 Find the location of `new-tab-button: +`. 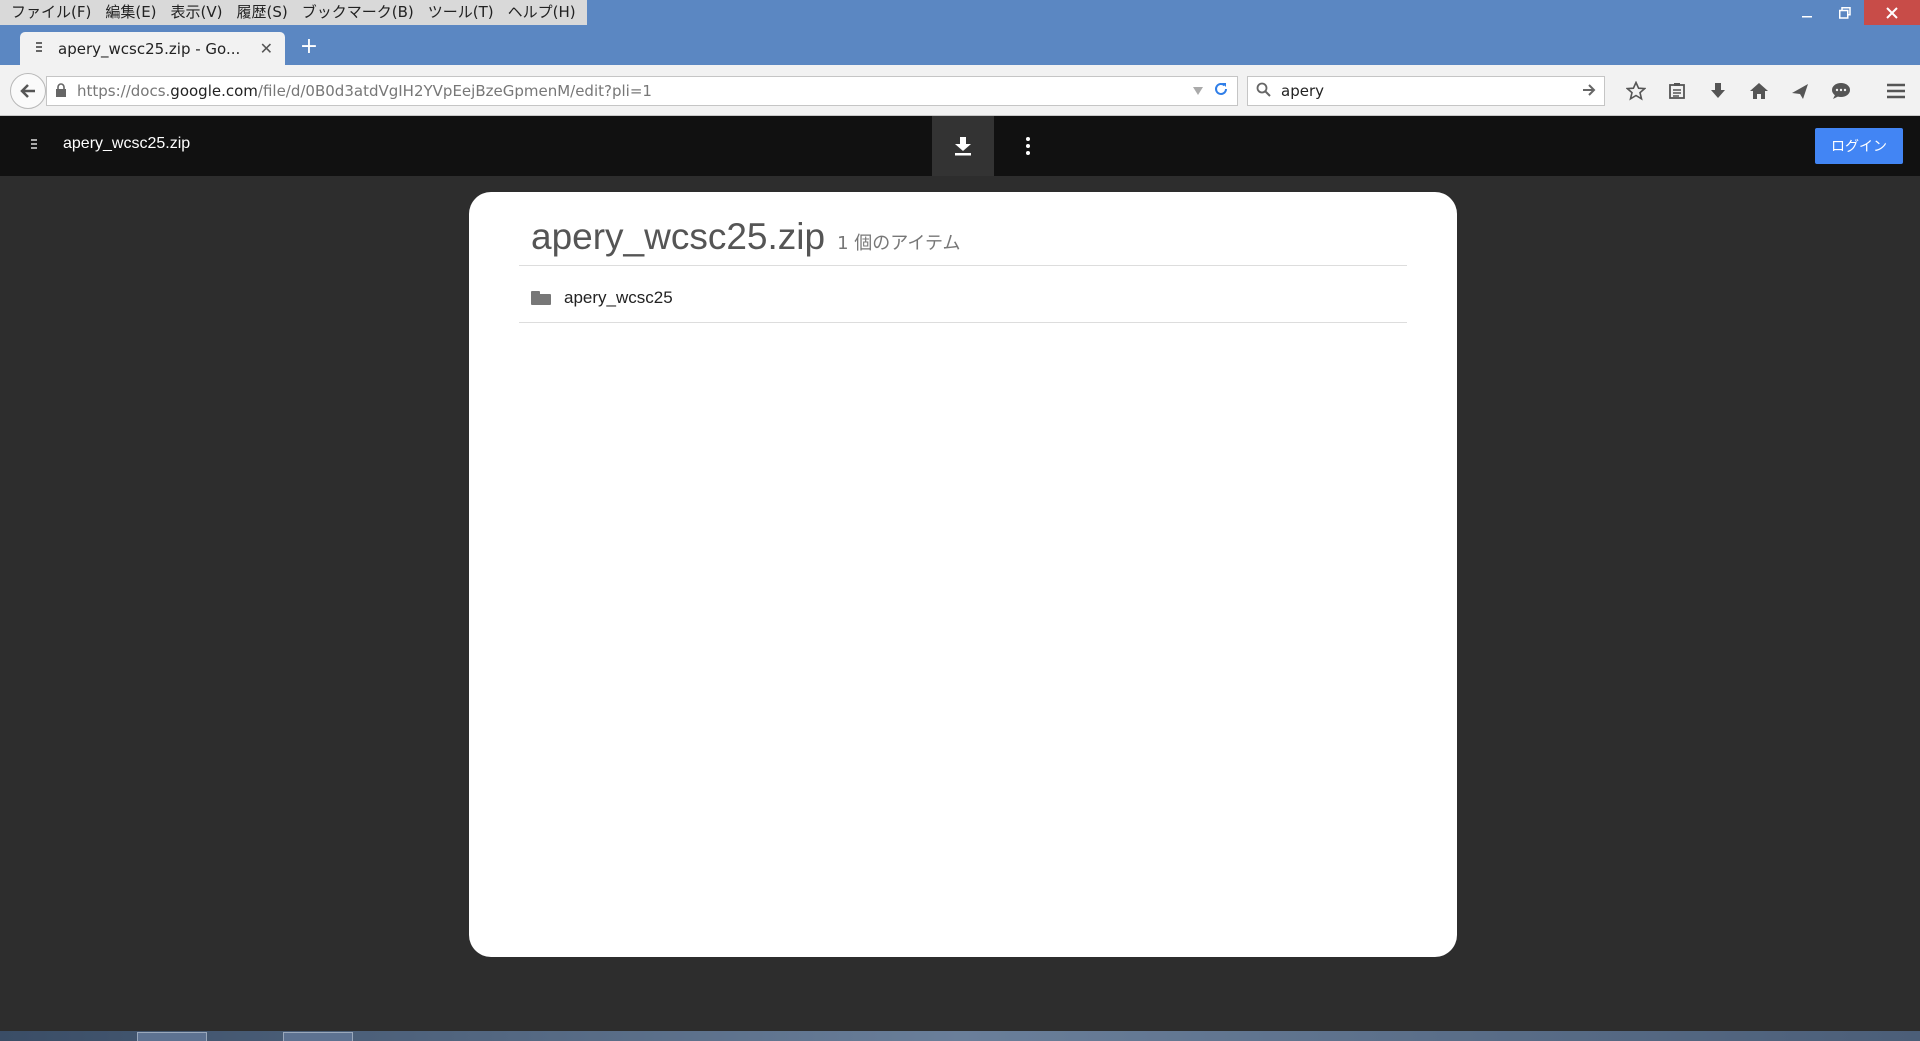

new-tab-button: + is located at coordinates (309, 47).